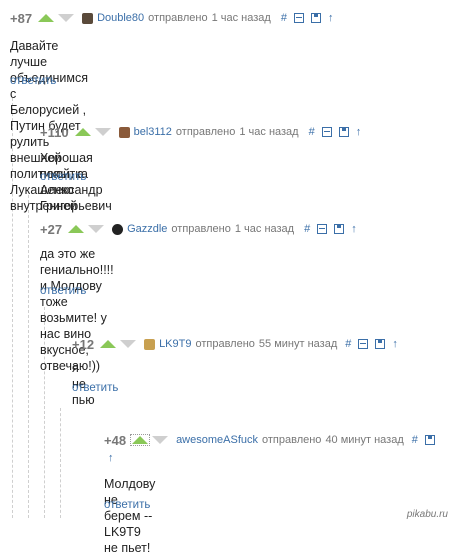 The height and width of the screenshot is (556, 452). I want to click on author-link: LK9T9, so click(175, 344).